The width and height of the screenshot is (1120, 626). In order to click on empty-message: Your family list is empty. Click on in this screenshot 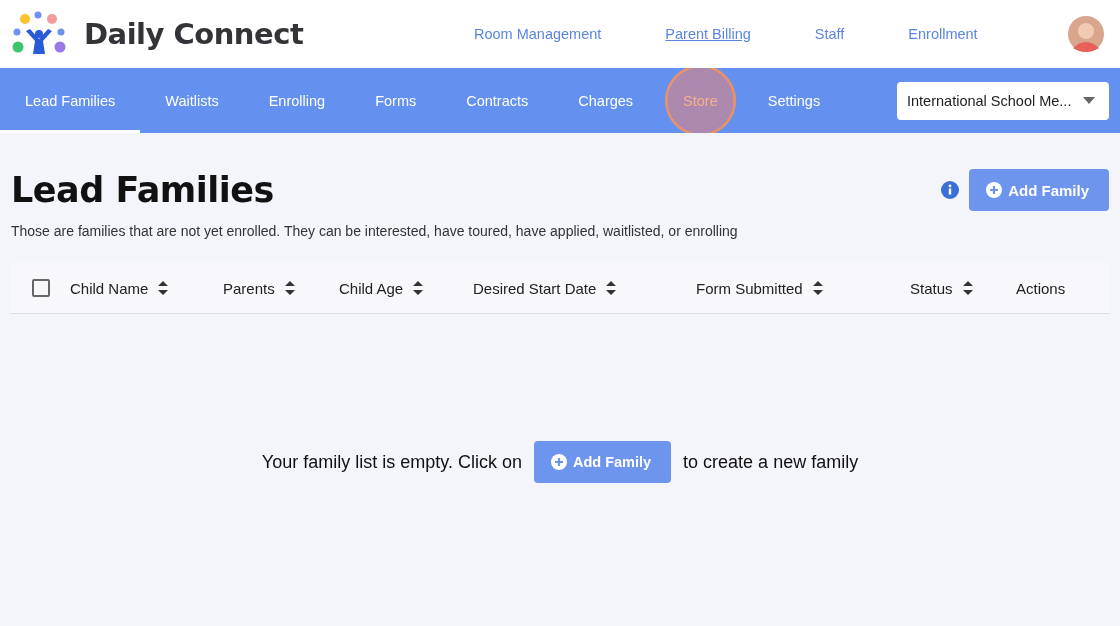, I will do `click(391, 462)`.